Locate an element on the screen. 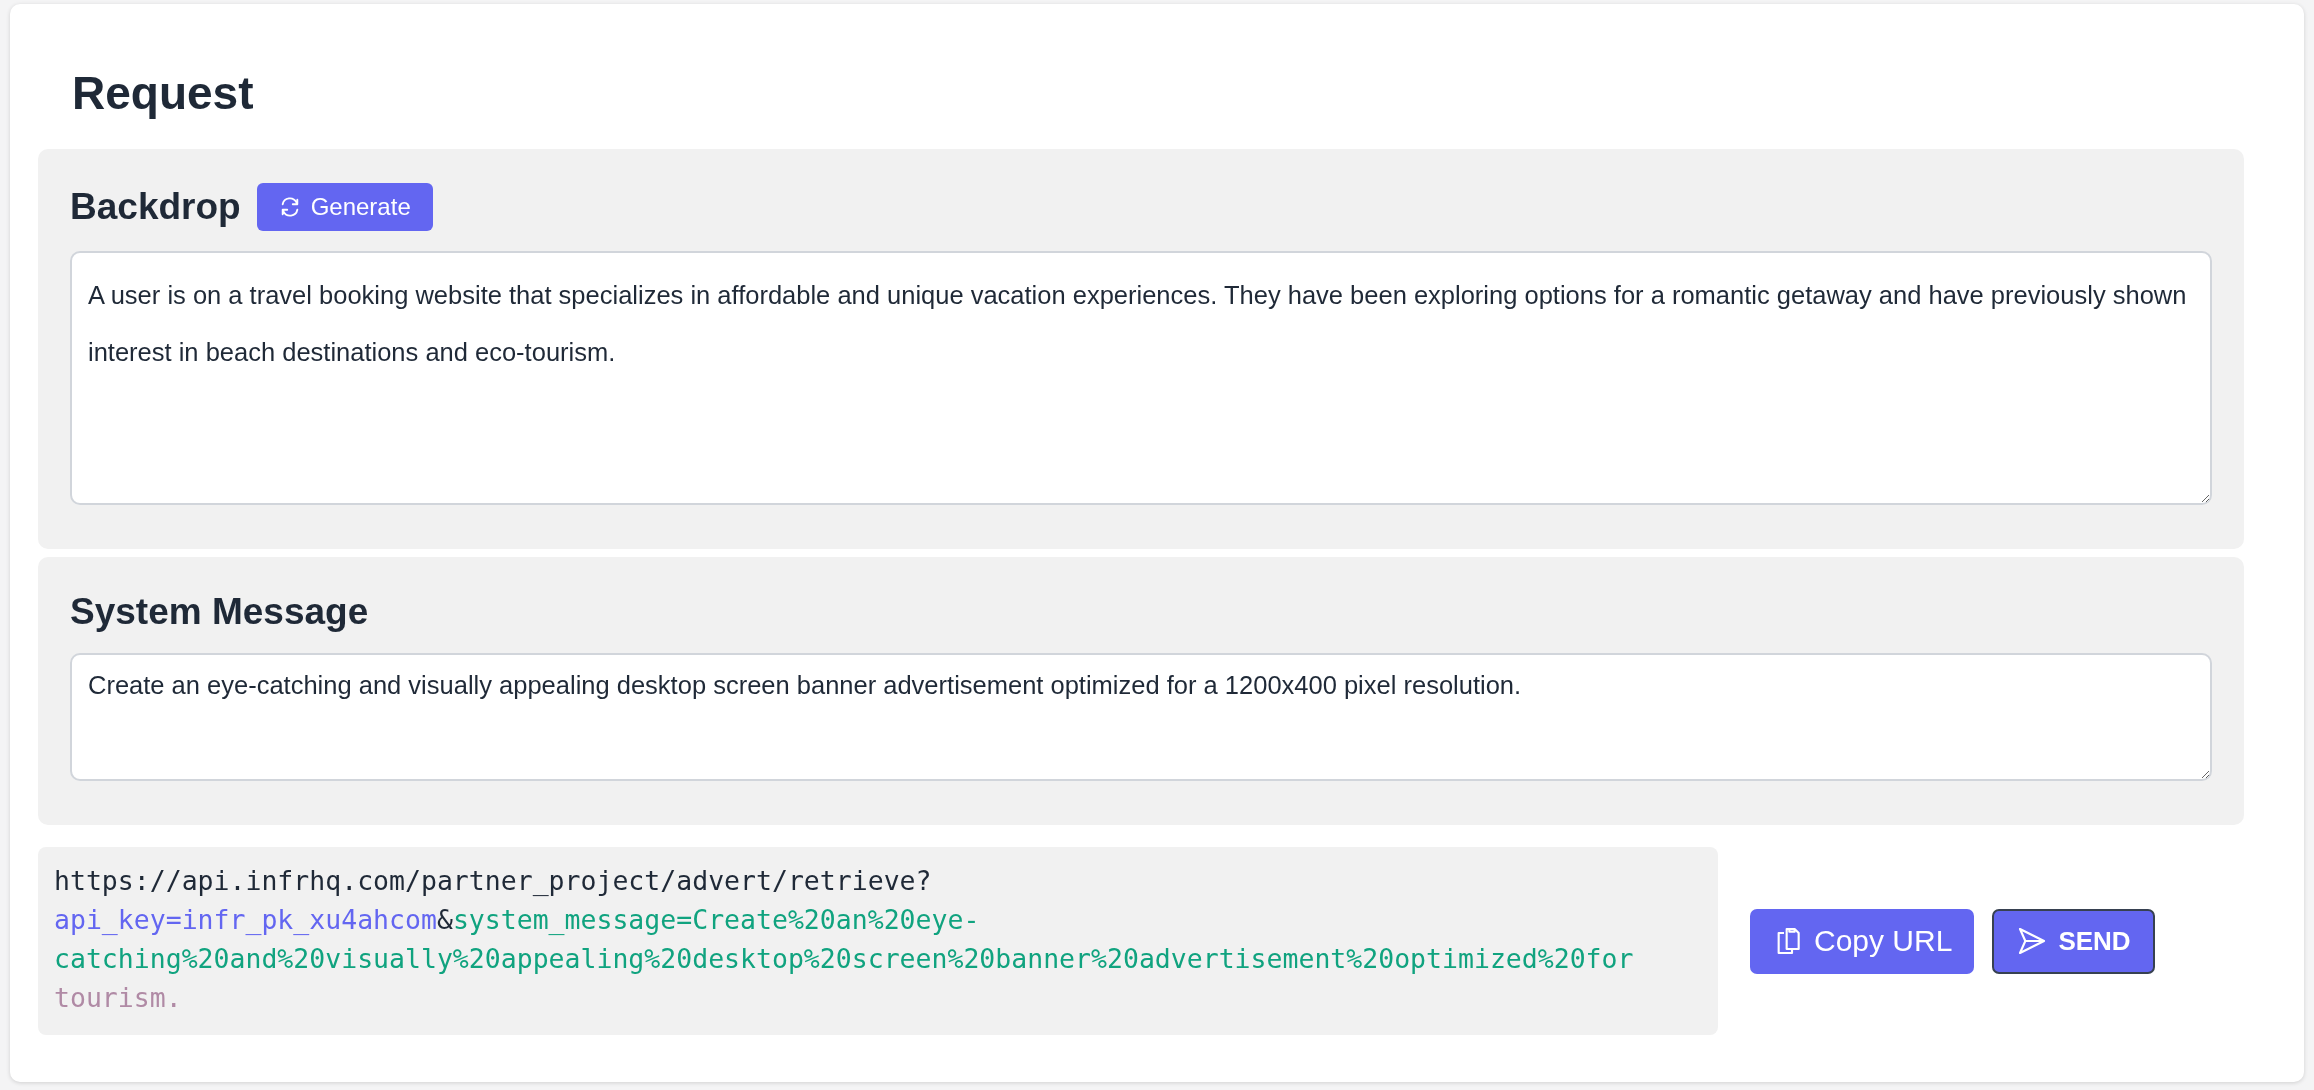 The height and width of the screenshot is (1090, 2314). send-button: SEND is located at coordinates (2073, 941).